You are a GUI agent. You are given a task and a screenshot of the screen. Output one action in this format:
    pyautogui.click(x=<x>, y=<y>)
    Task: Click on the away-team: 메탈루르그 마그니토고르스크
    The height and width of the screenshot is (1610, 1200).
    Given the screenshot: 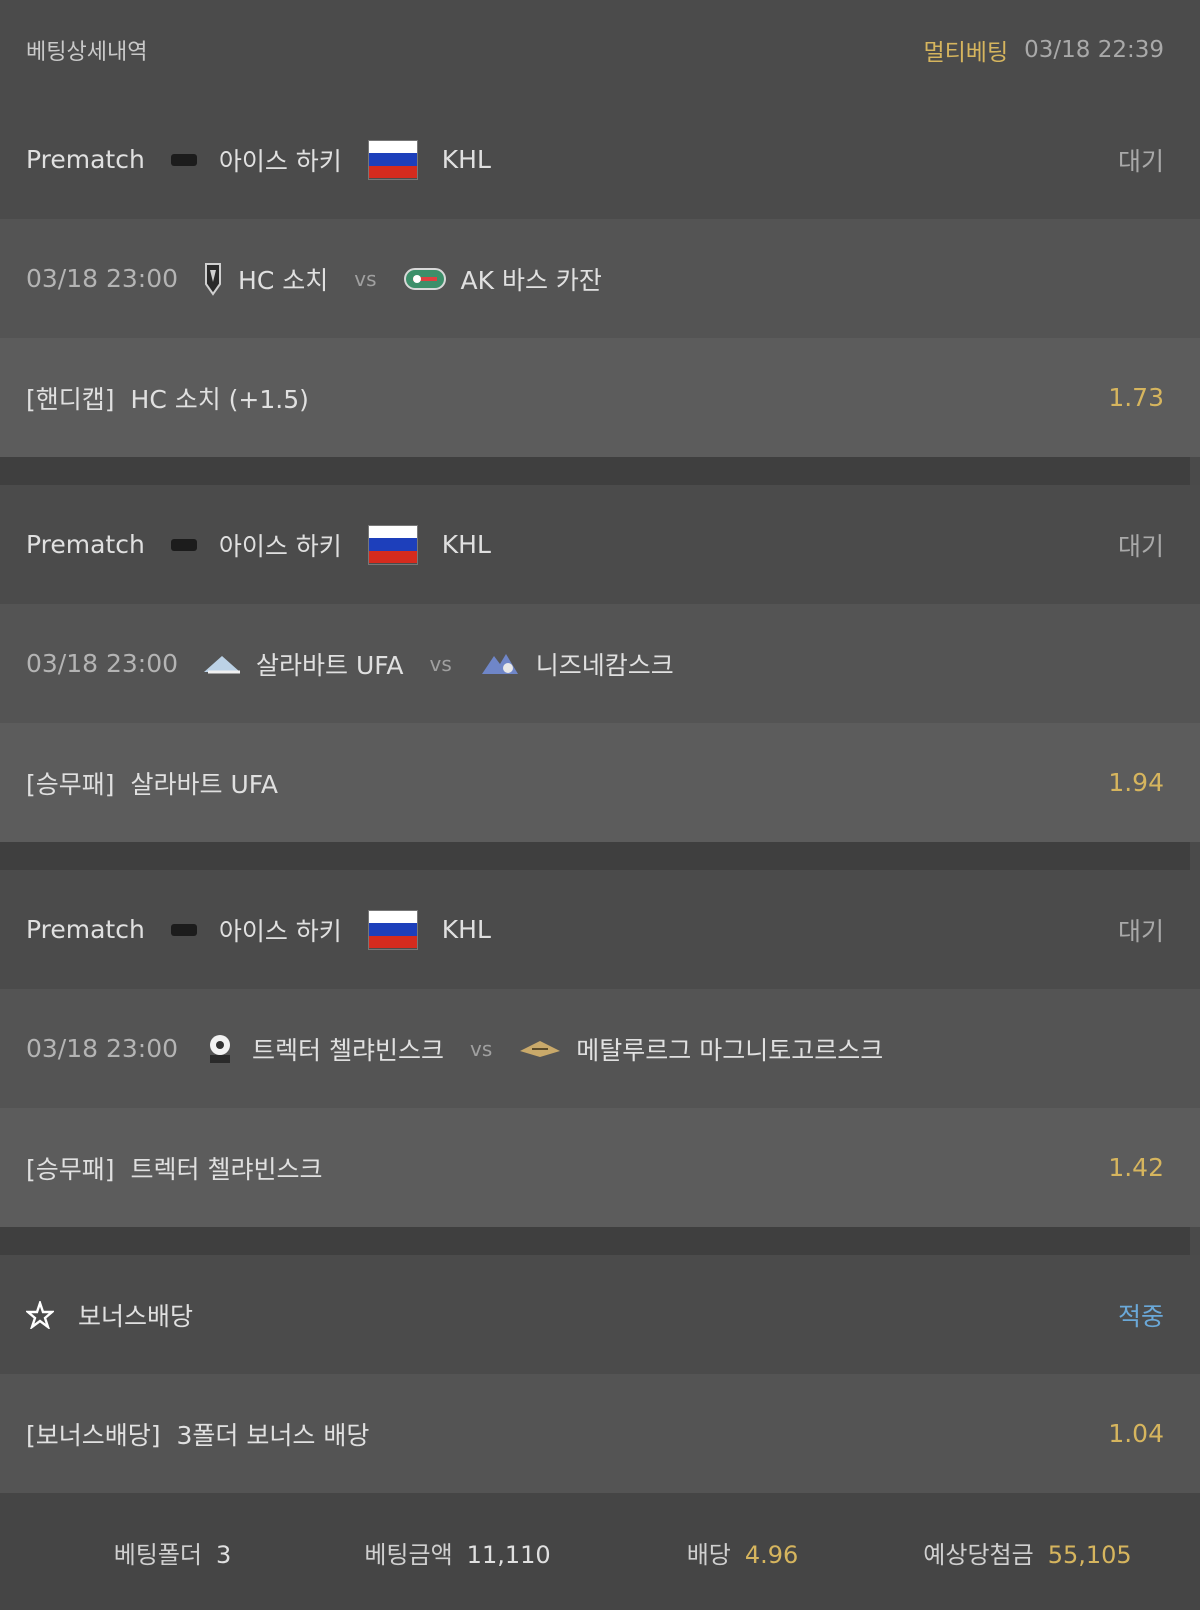 What is the action you would take?
    pyautogui.click(x=730, y=1050)
    